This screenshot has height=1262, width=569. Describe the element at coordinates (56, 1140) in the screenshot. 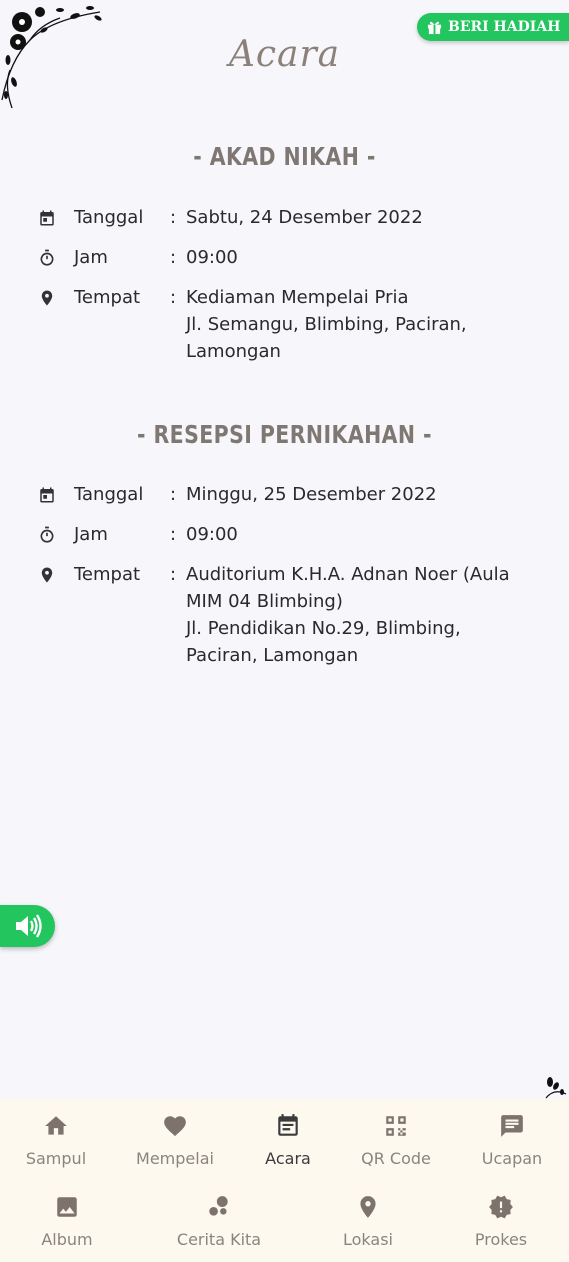

I see `nav-item-sampul: Sampul` at that location.